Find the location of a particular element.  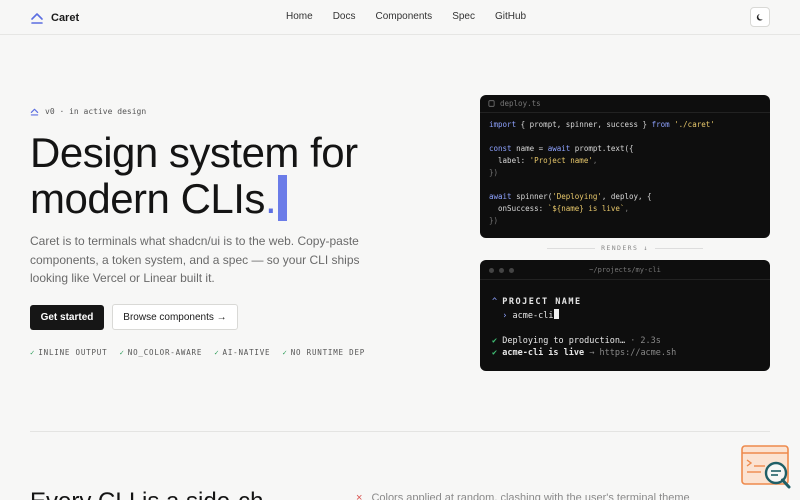

feature-item: ✓ AI-NATIVE is located at coordinates (242, 352).